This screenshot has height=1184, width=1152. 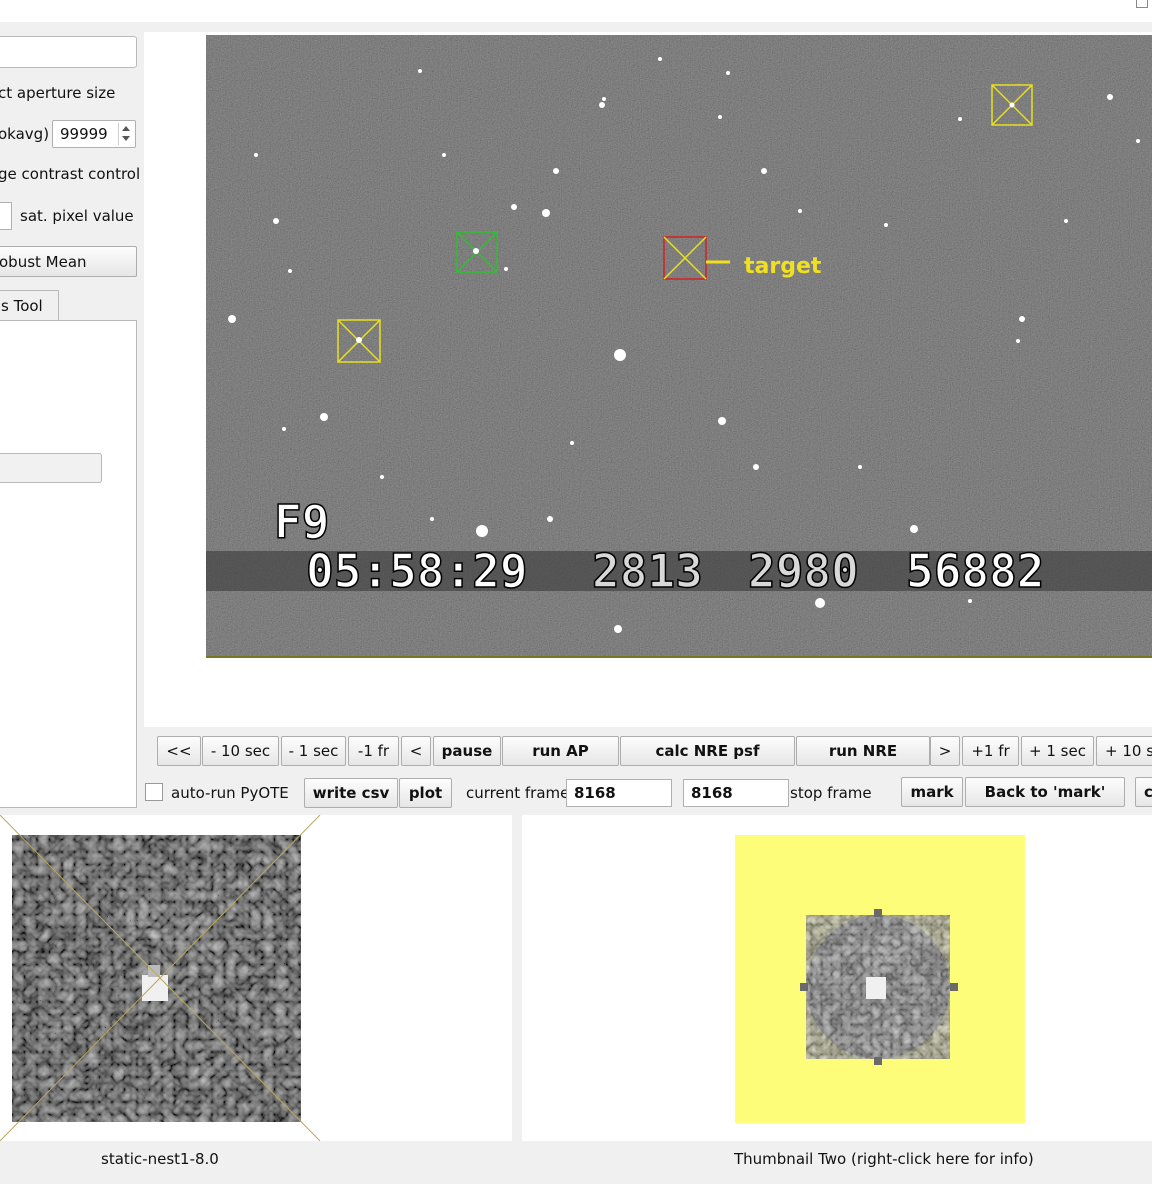 I want to click on contrast-control-label: ge contrast control, so click(x=70, y=174).